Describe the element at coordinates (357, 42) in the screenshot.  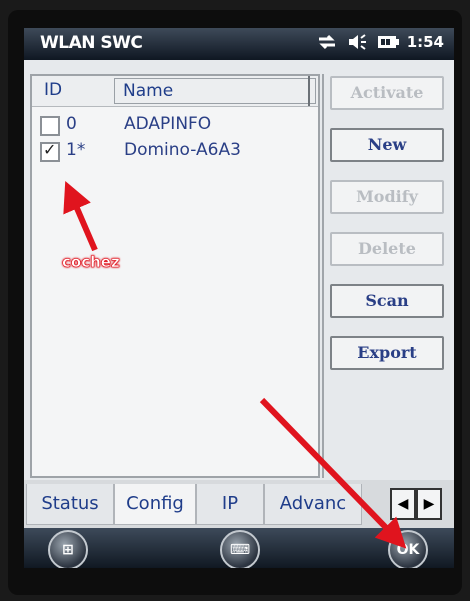
I see `volume-icon` at that location.